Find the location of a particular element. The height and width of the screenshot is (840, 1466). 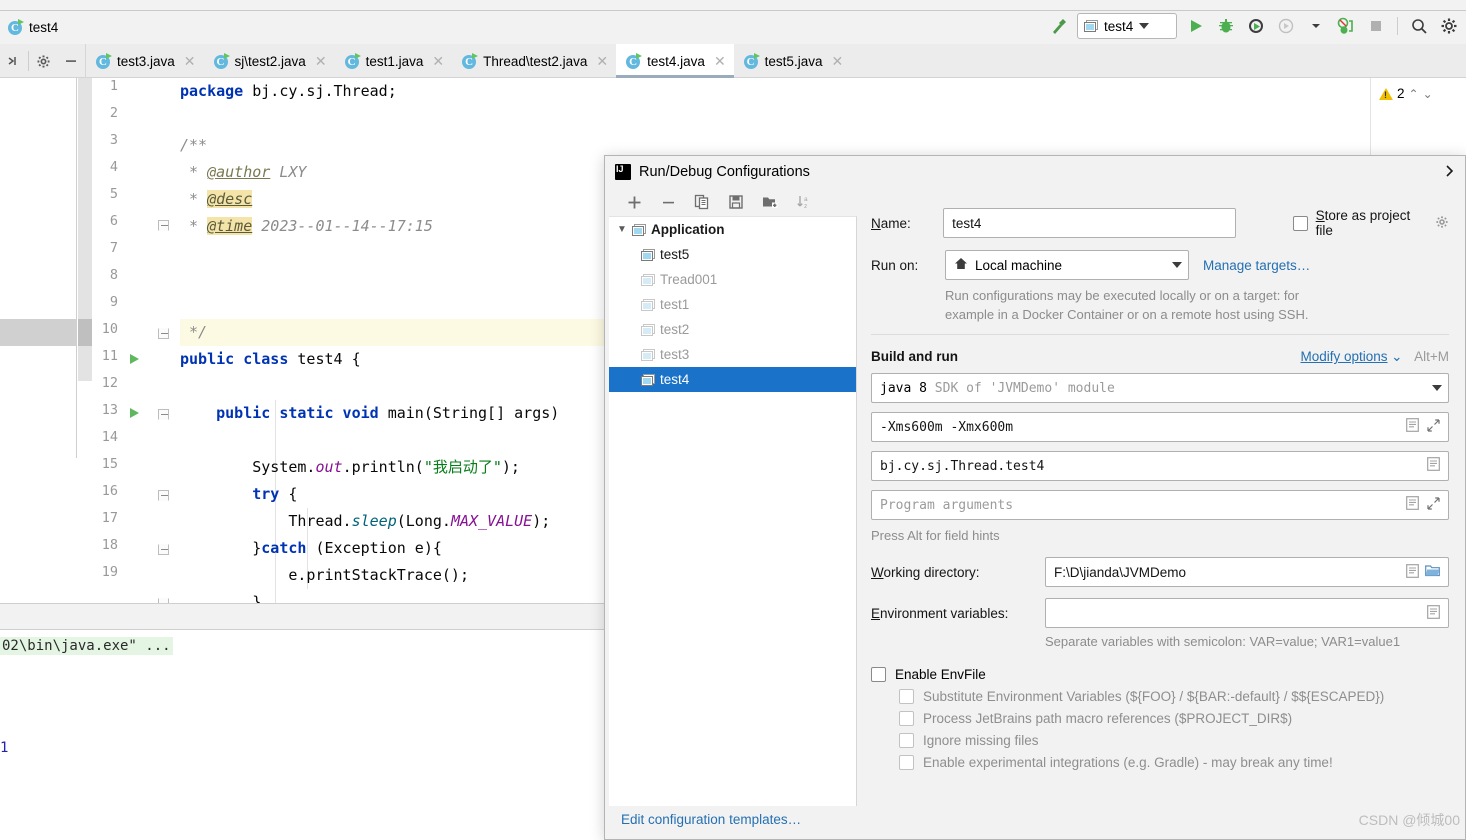

collapse-icon is located at coordinates (14, 61).